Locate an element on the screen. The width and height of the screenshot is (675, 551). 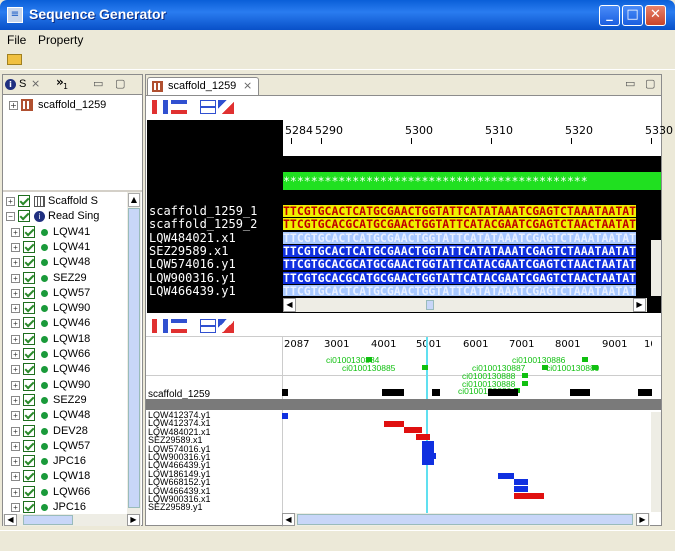
maximize-view-icon: ▢ is located at coordinates (120, 83).